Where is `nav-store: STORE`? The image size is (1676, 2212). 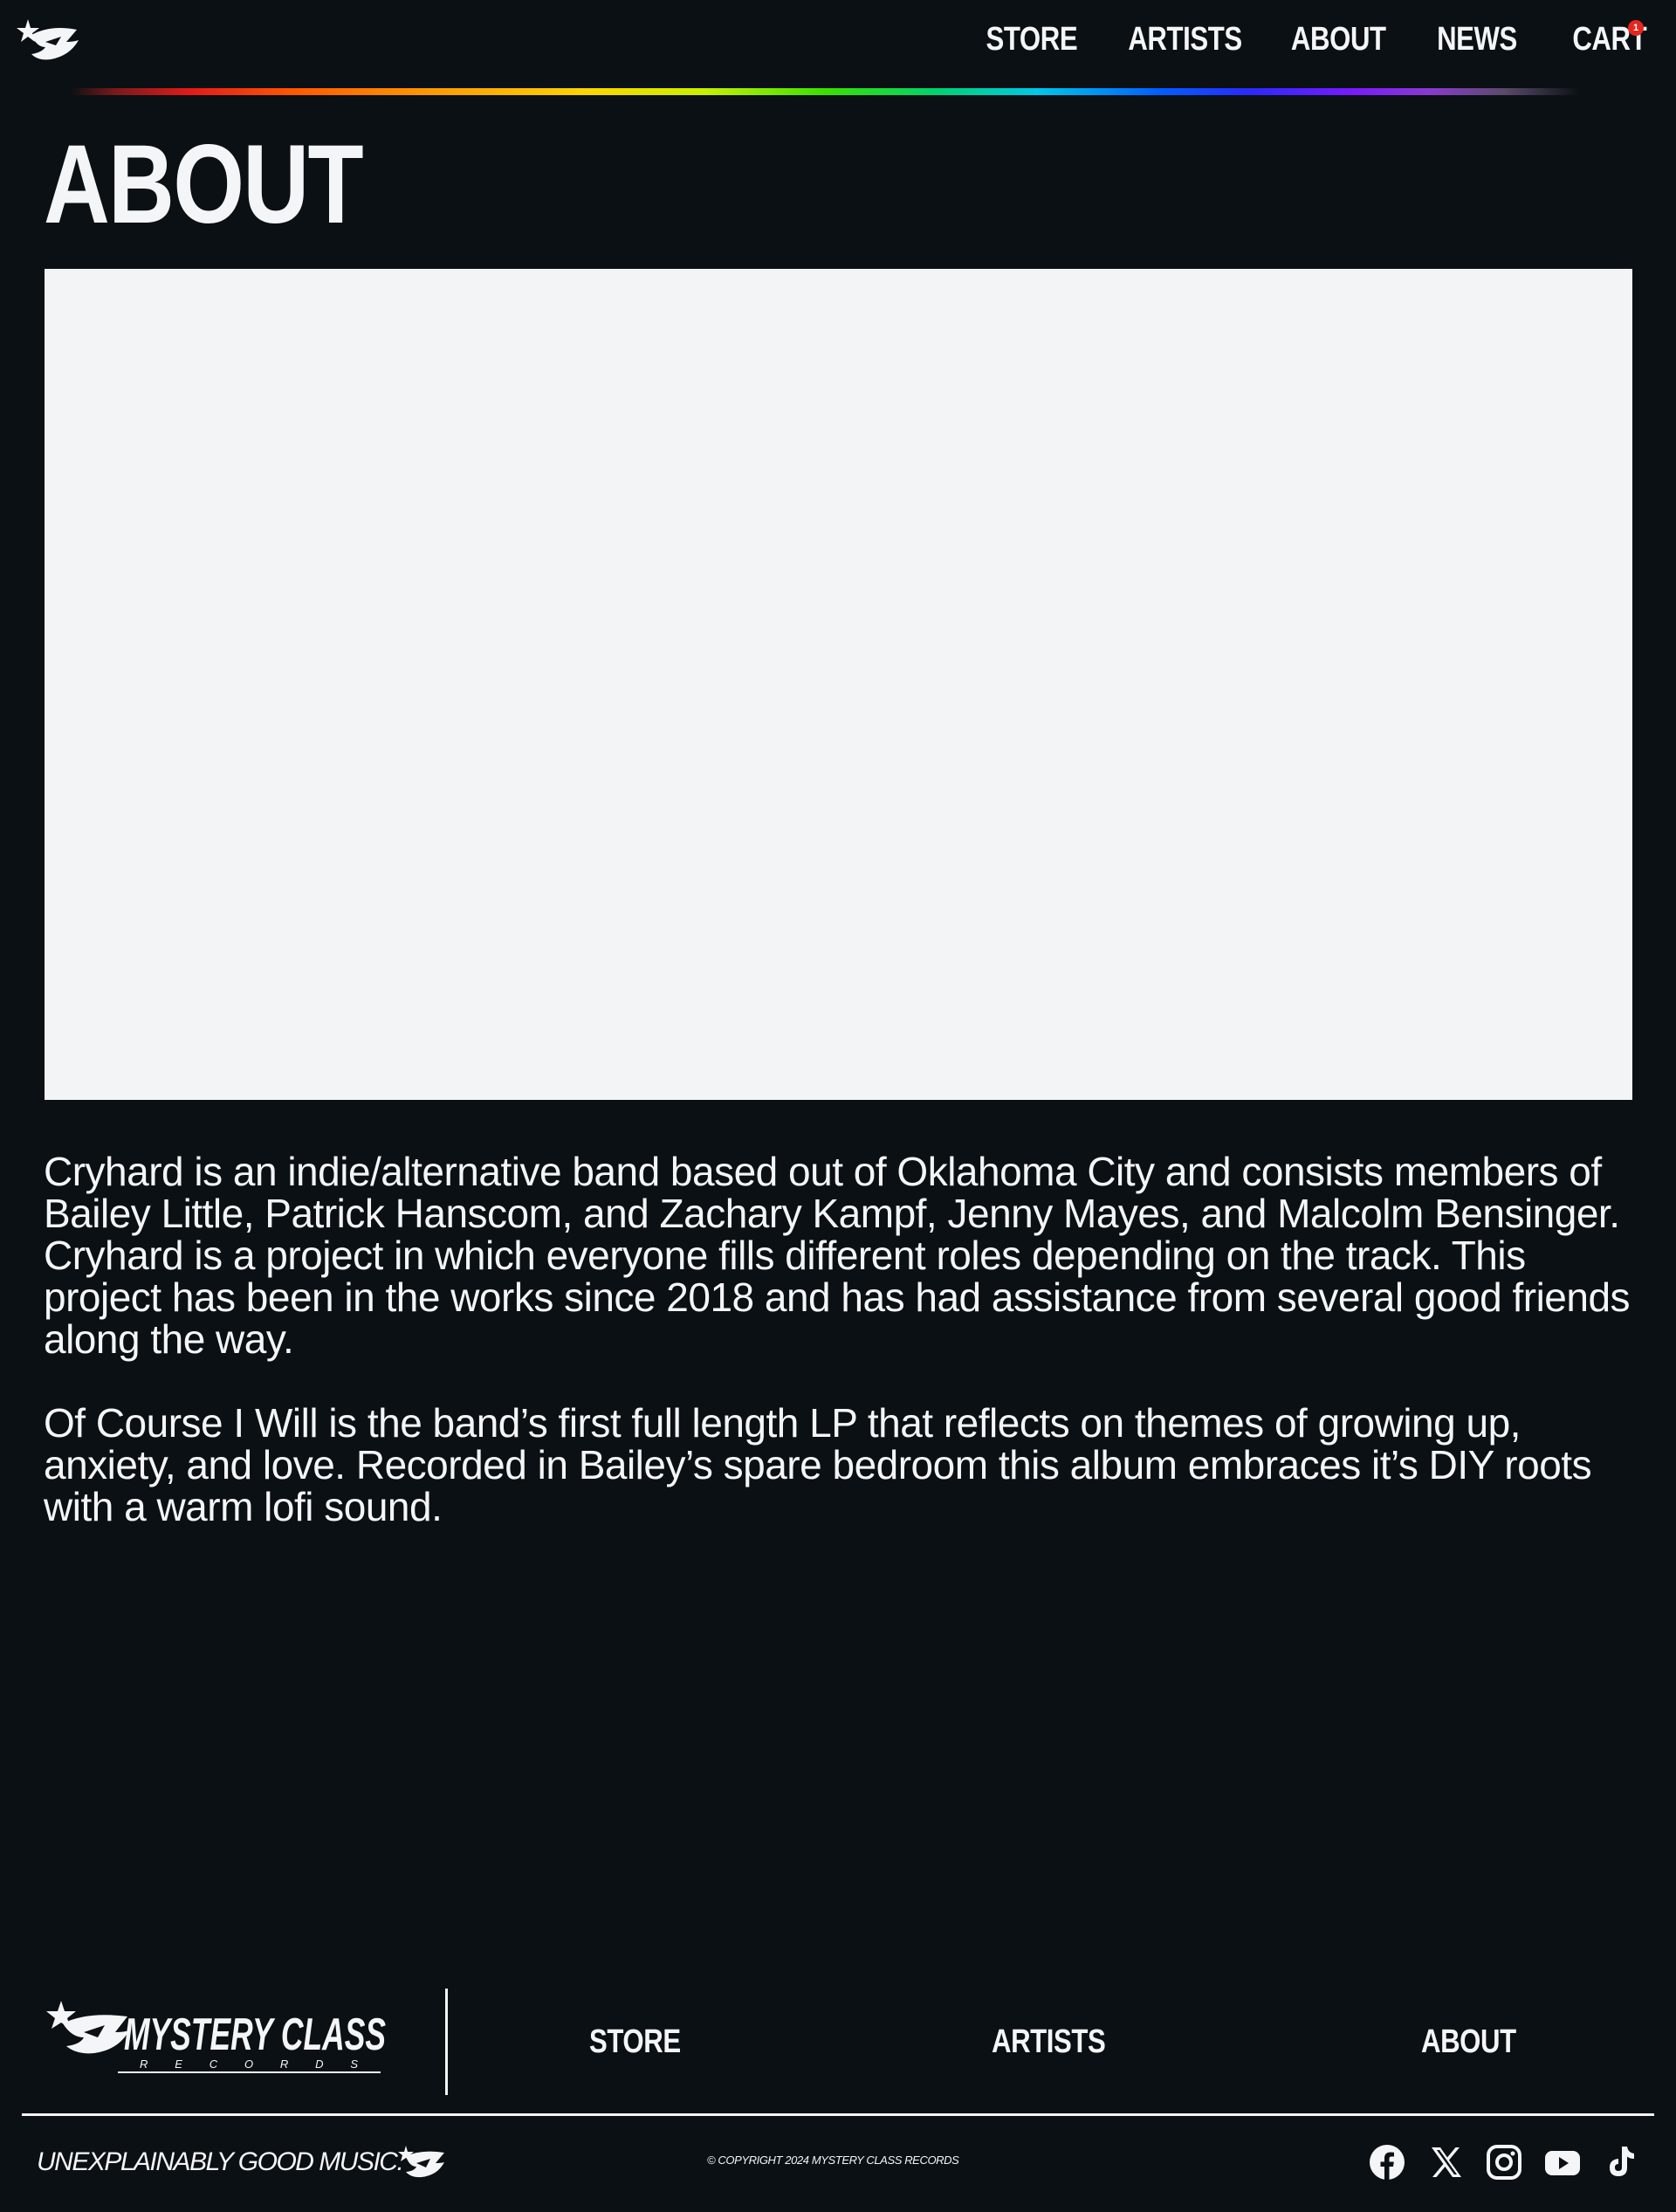 nav-store: STORE is located at coordinates (1031, 40).